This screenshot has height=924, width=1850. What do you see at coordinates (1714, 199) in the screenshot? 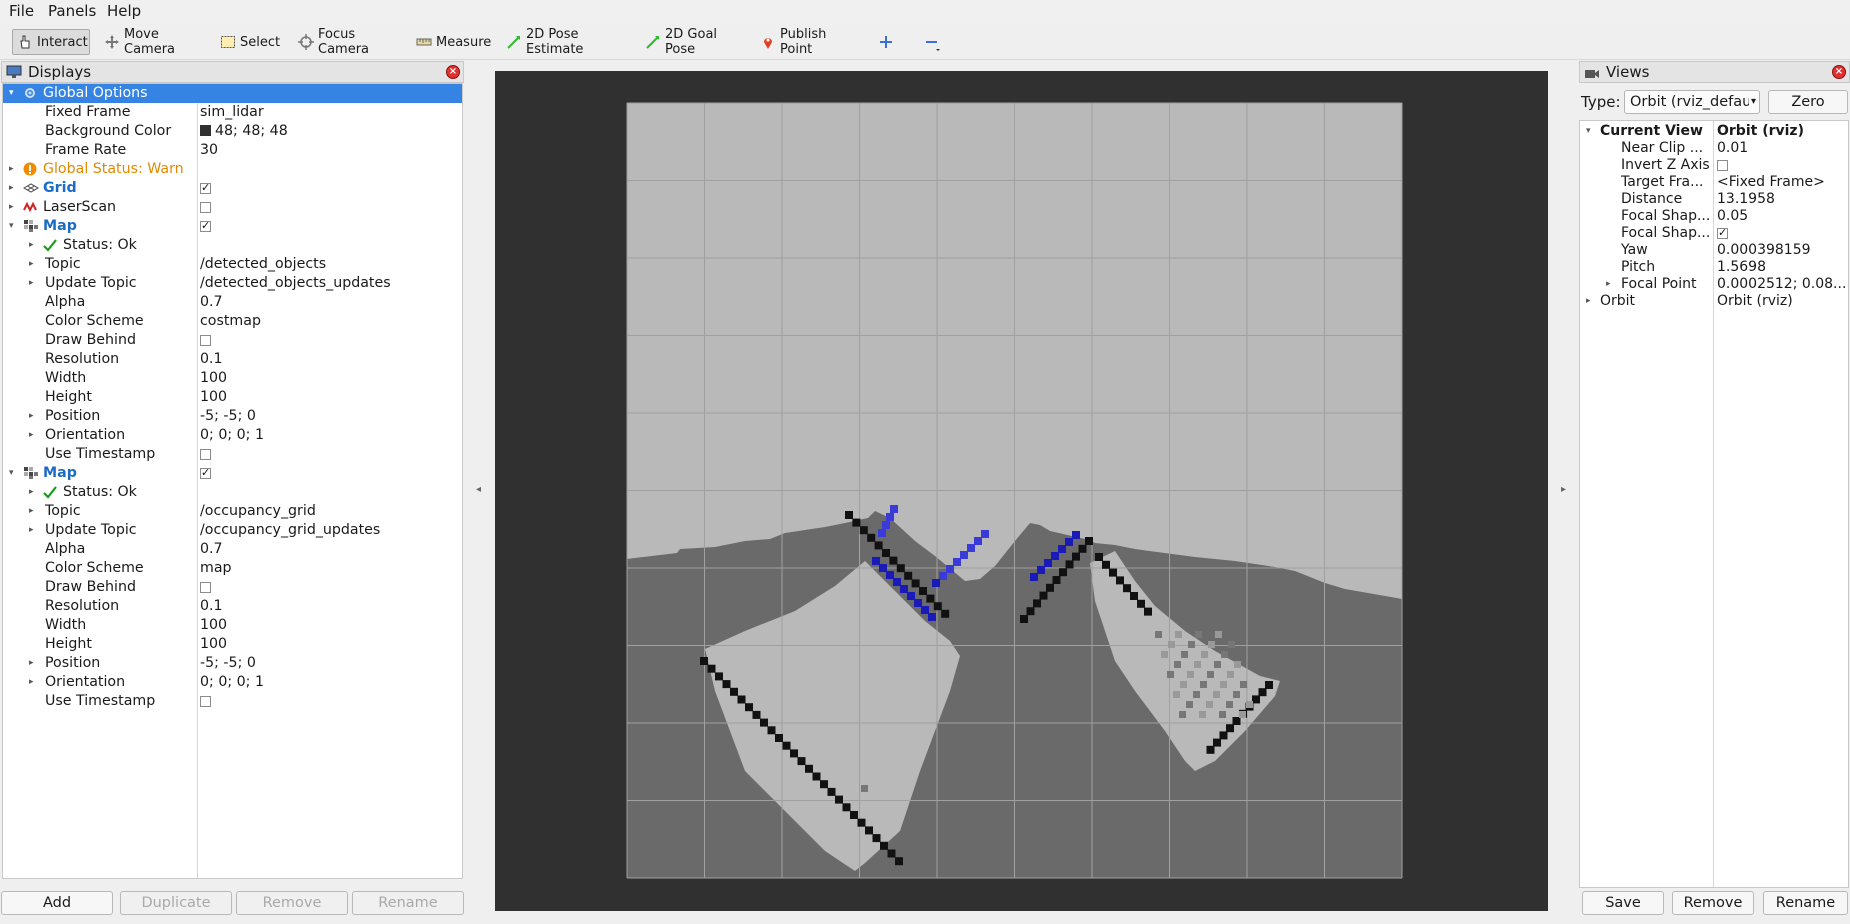
I see `view-row: Distance 13.1958` at bounding box center [1714, 199].